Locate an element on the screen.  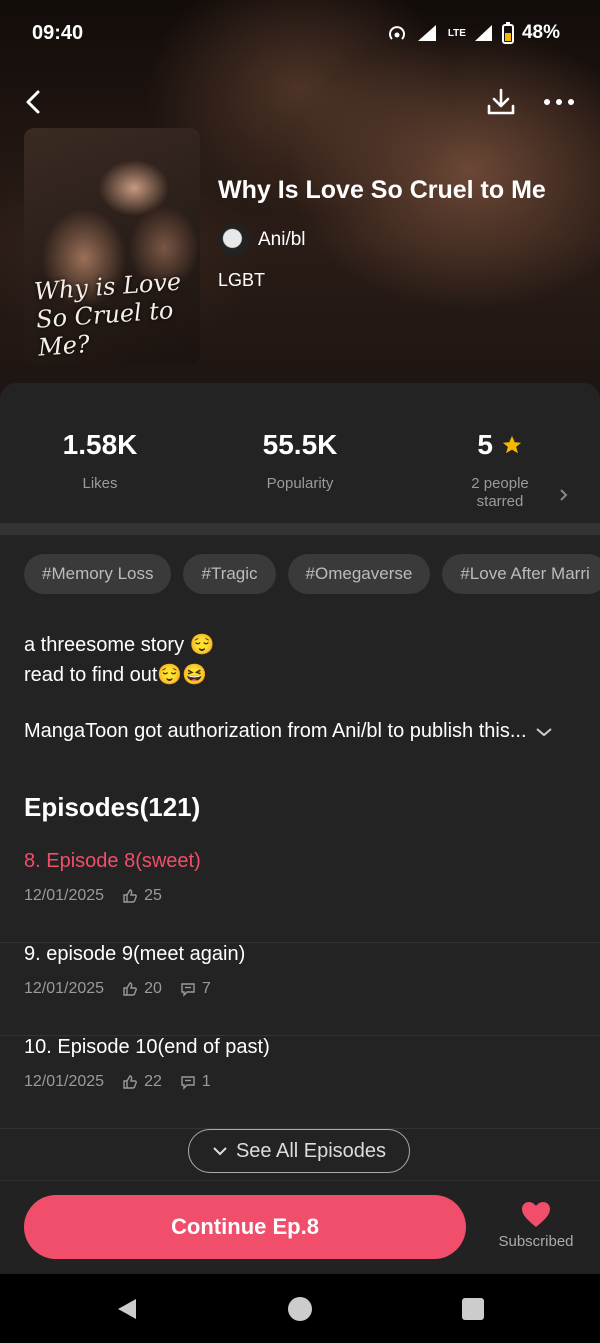
system-nav-bar is located at coordinates (300, 1308).